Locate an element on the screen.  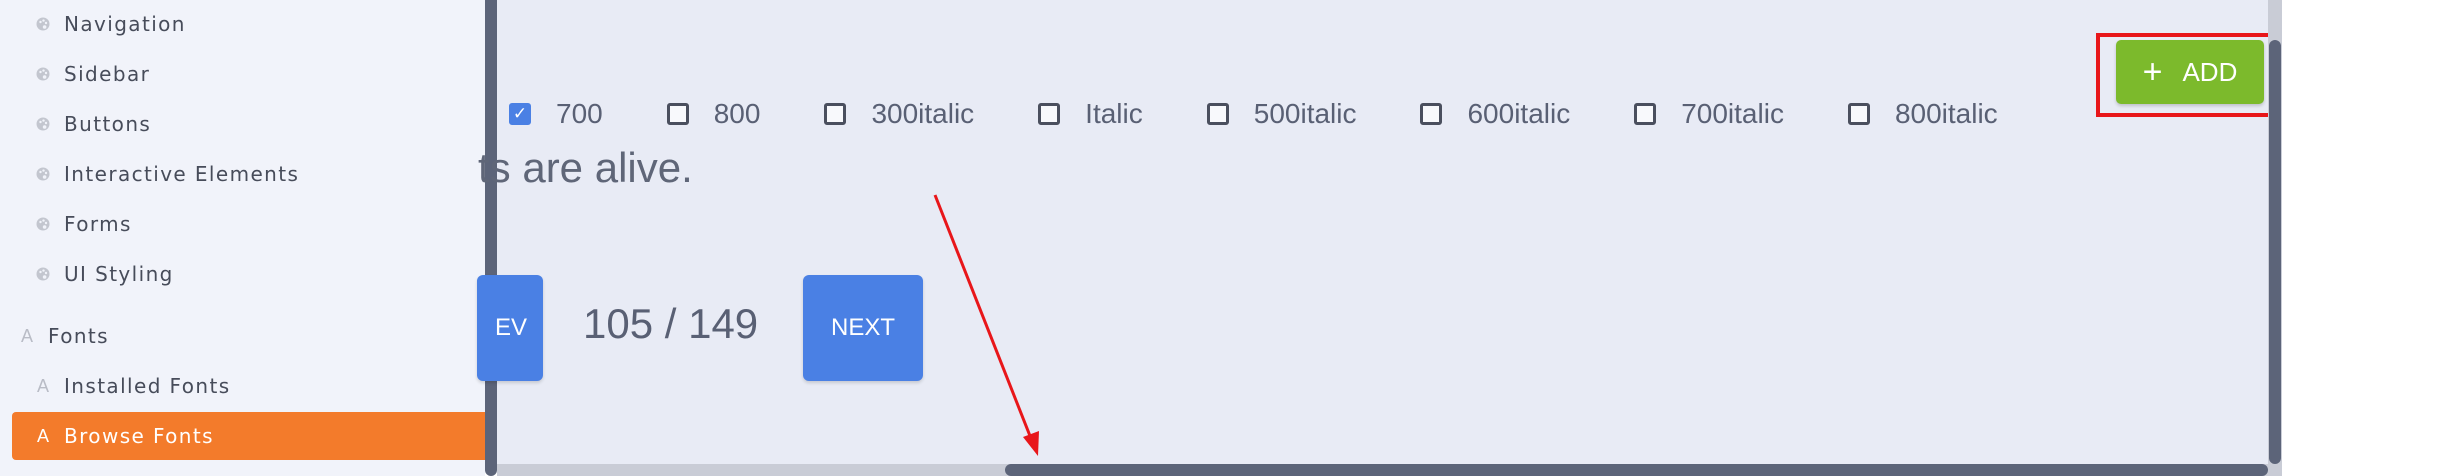
weight-option-800: 800 is located at coordinates (713, 114).